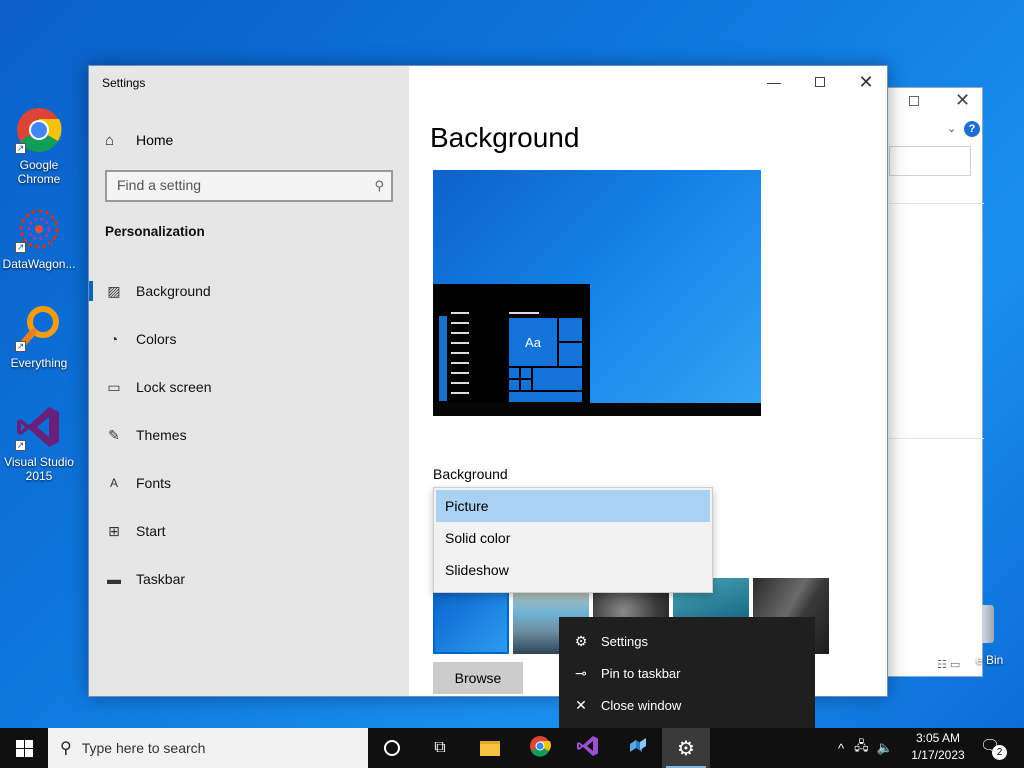 The height and width of the screenshot is (768, 1024). What do you see at coordinates (392, 748) in the screenshot?
I see `cortana-button` at bounding box center [392, 748].